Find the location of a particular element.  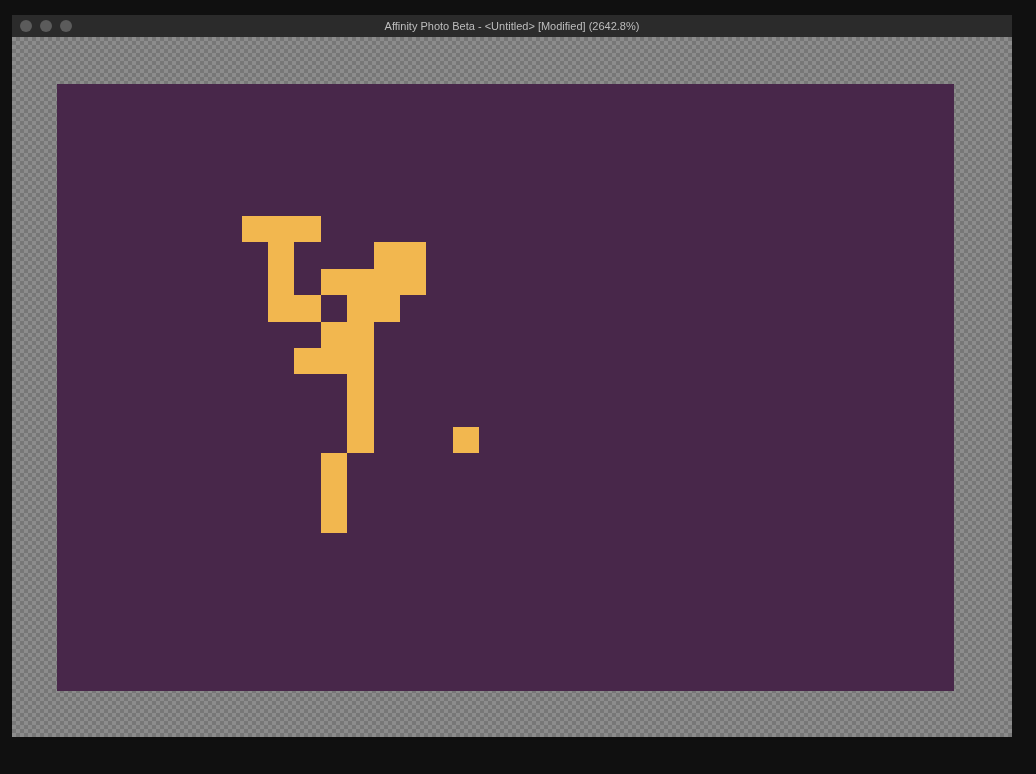

window-title: Affinity Photo Beta - <Untitled> [Modified] (2642.8%) is located at coordinates (512, 26).